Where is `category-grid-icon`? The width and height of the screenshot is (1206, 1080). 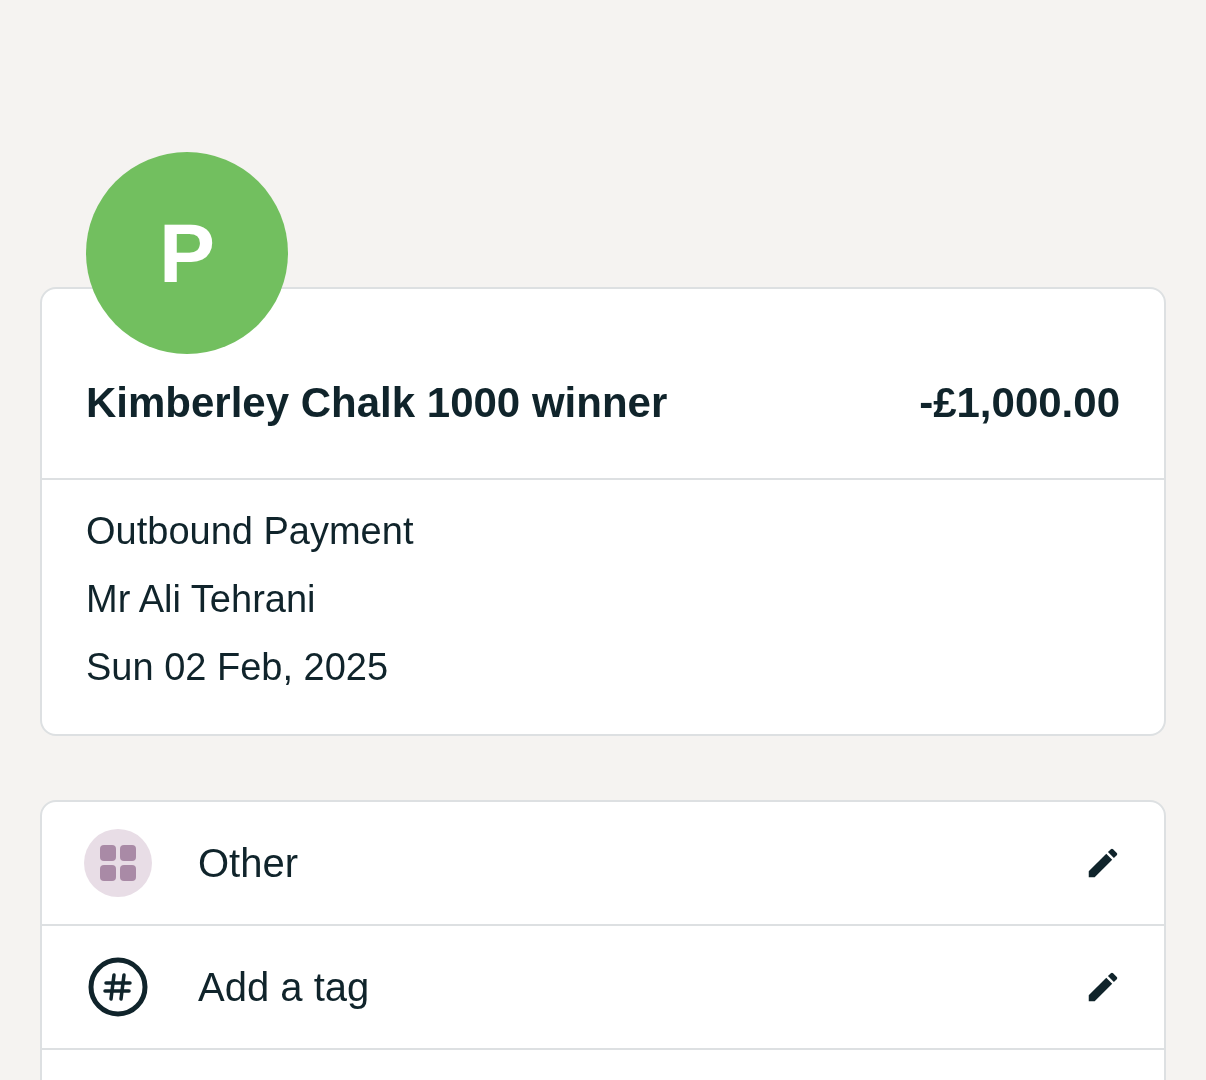 category-grid-icon is located at coordinates (118, 863).